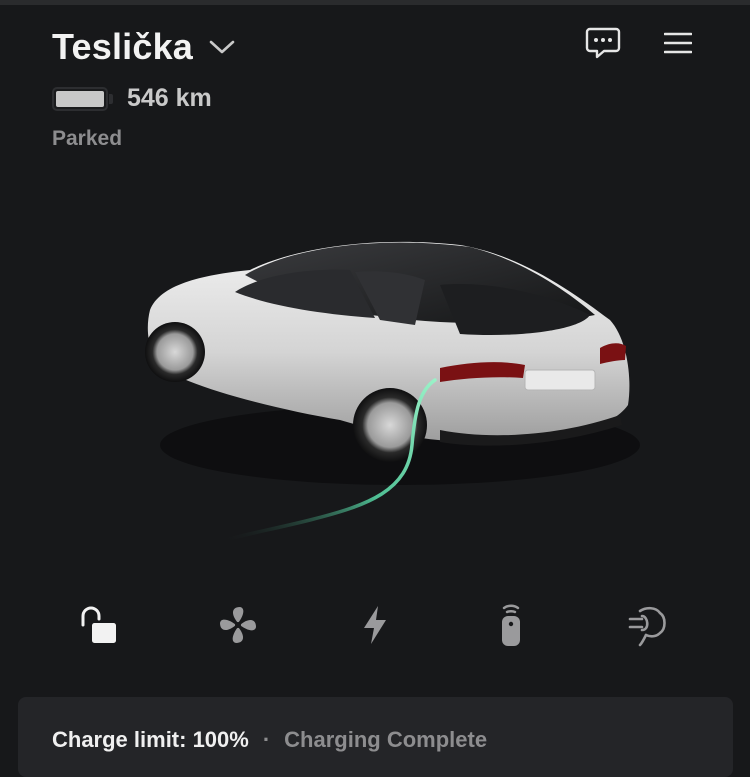 The width and height of the screenshot is (750, 777). I want to click on lock-button, so click(98, 627).